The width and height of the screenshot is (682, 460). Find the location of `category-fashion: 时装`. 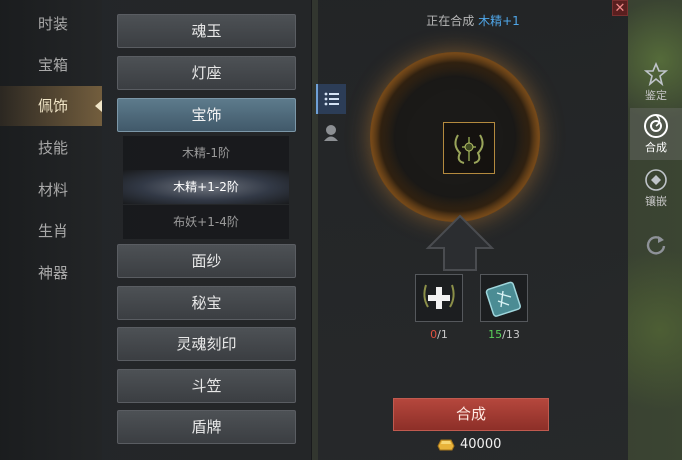

category-fashion: 时装 is located at coordinates (51, 24).